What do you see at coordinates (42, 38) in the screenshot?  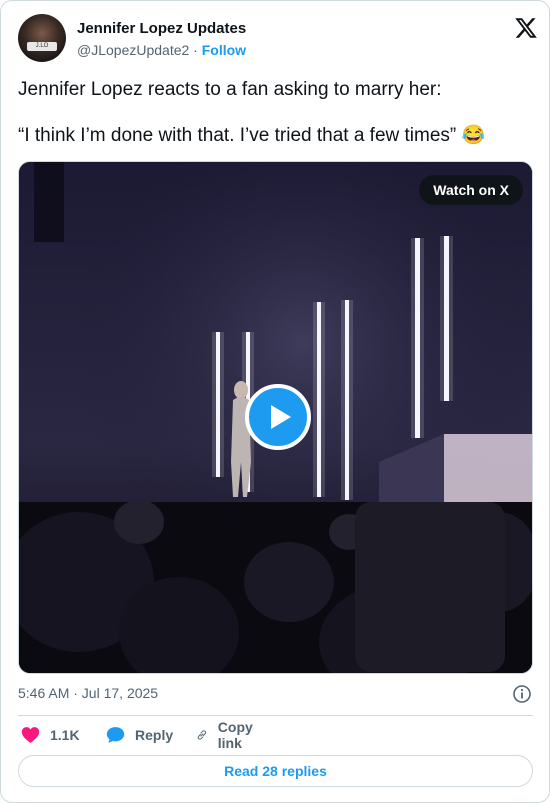 I see `avatar: J.LO` at bounding box center [42, 38].